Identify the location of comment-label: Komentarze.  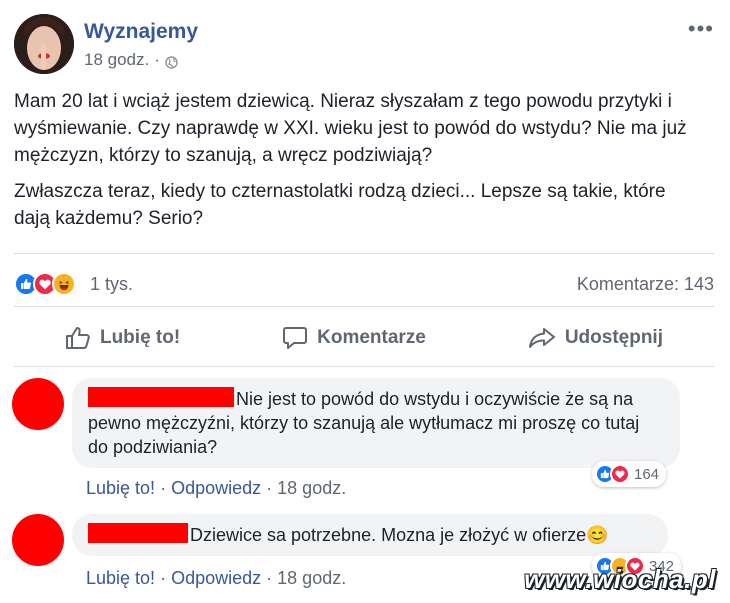
(371, 337).